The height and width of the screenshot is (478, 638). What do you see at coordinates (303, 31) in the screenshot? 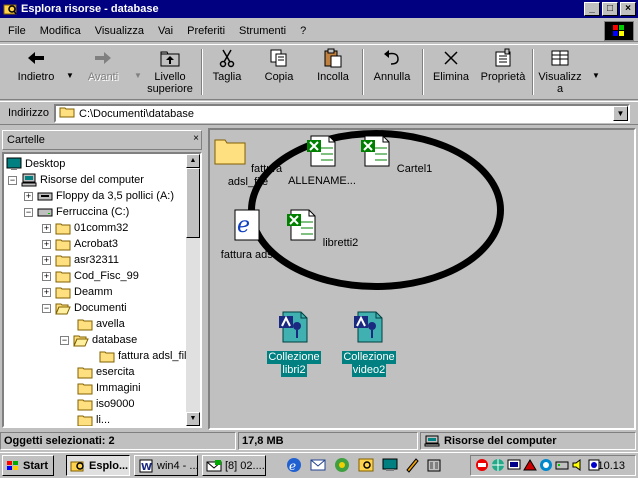
I see `menu-help: ?` at bounding box center [303, 31].